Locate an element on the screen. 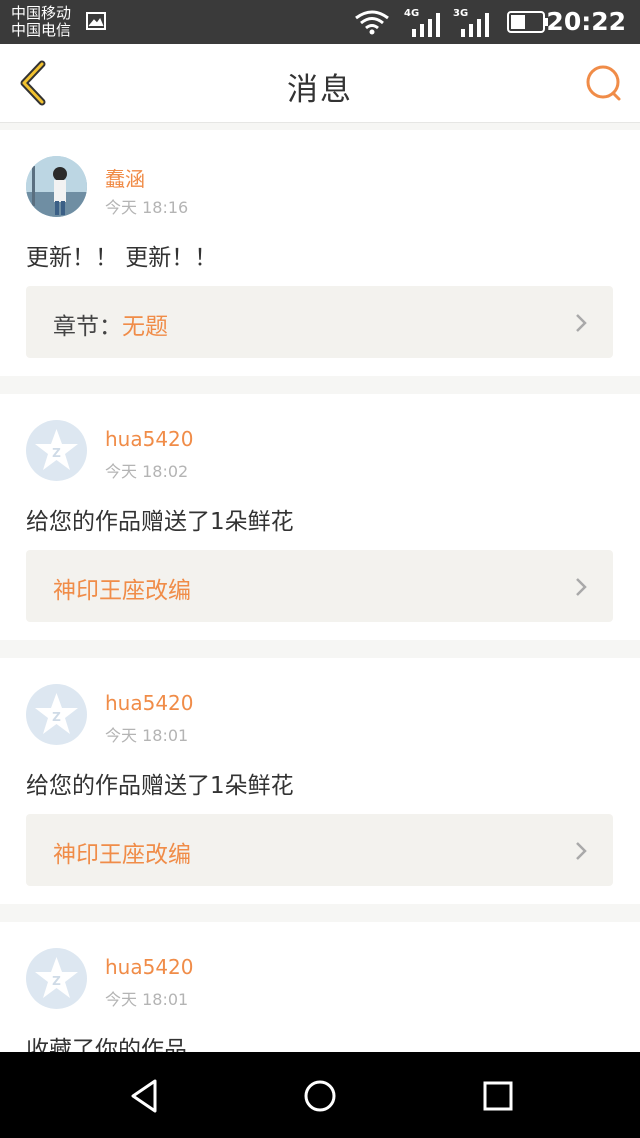 The height and width of the screenshot is (1138, 640). carrier-2: 中国电信 is located at coordinates (41, 30).